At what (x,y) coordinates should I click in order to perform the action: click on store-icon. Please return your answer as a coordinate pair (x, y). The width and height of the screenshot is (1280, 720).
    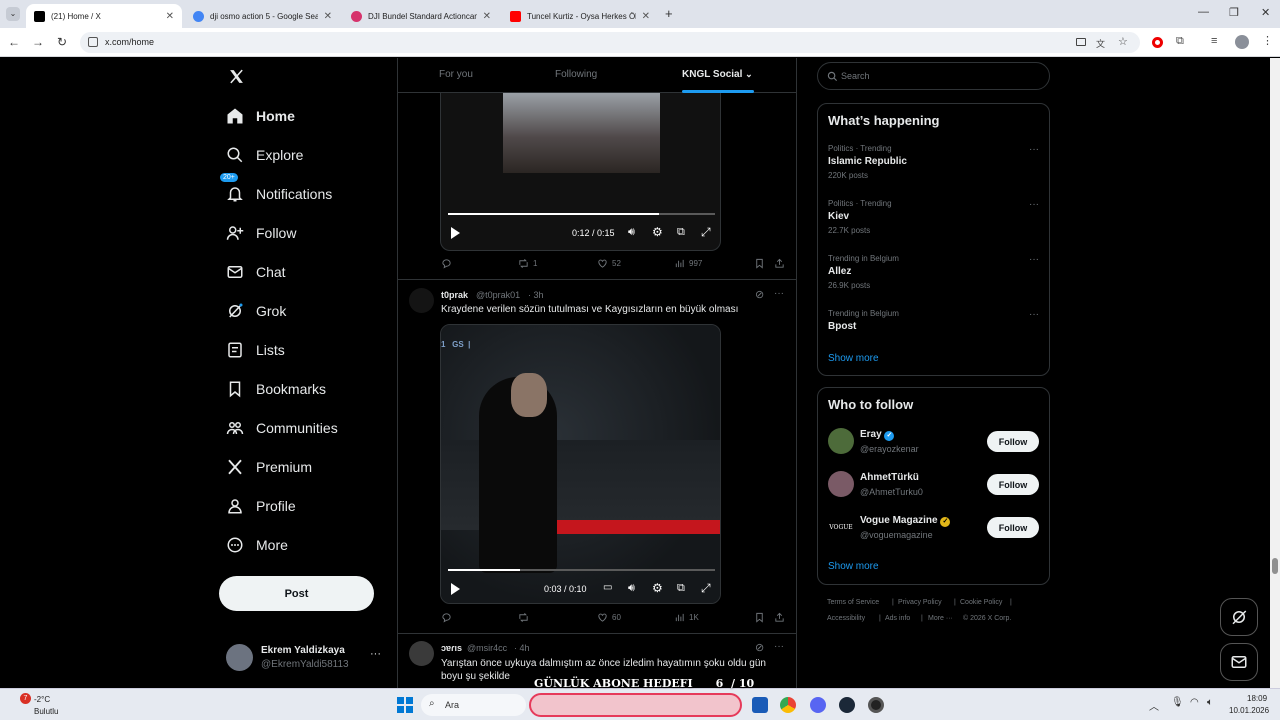
    Looking at the image, I should click on (760, 705).